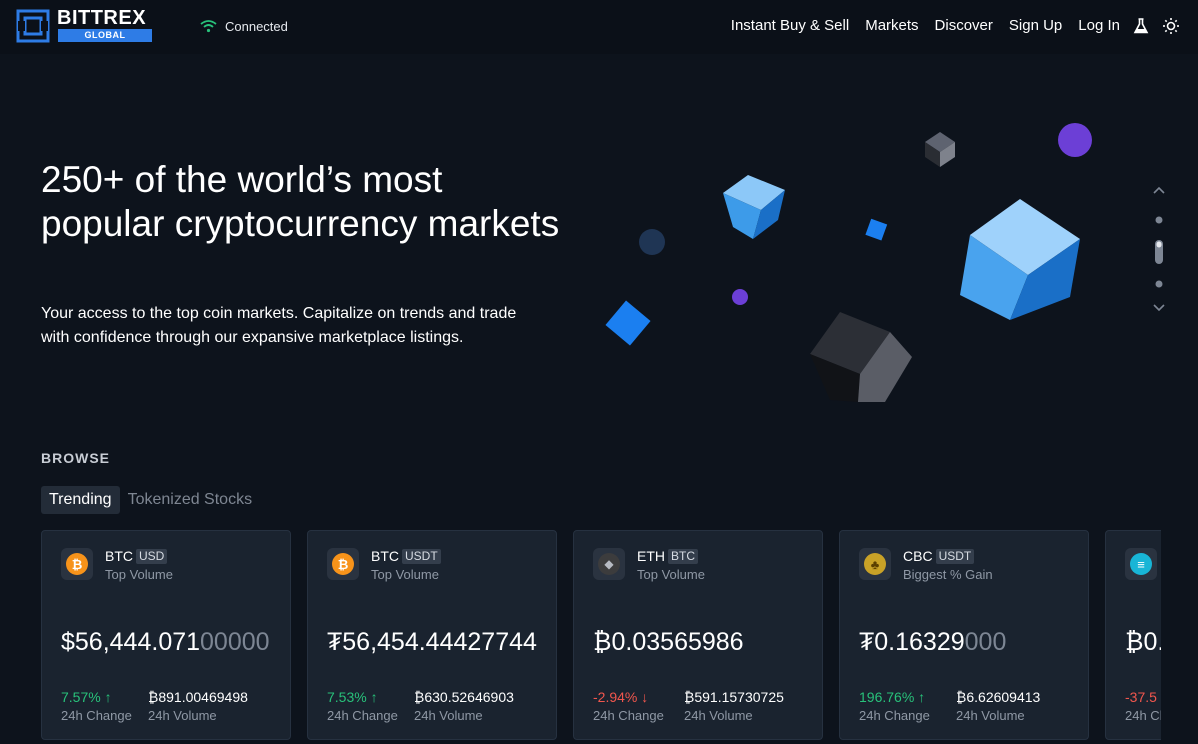 The width and height of the screenshot is (1198, 744). I want to click on pair-label: BTC USD, so click(136, 556).